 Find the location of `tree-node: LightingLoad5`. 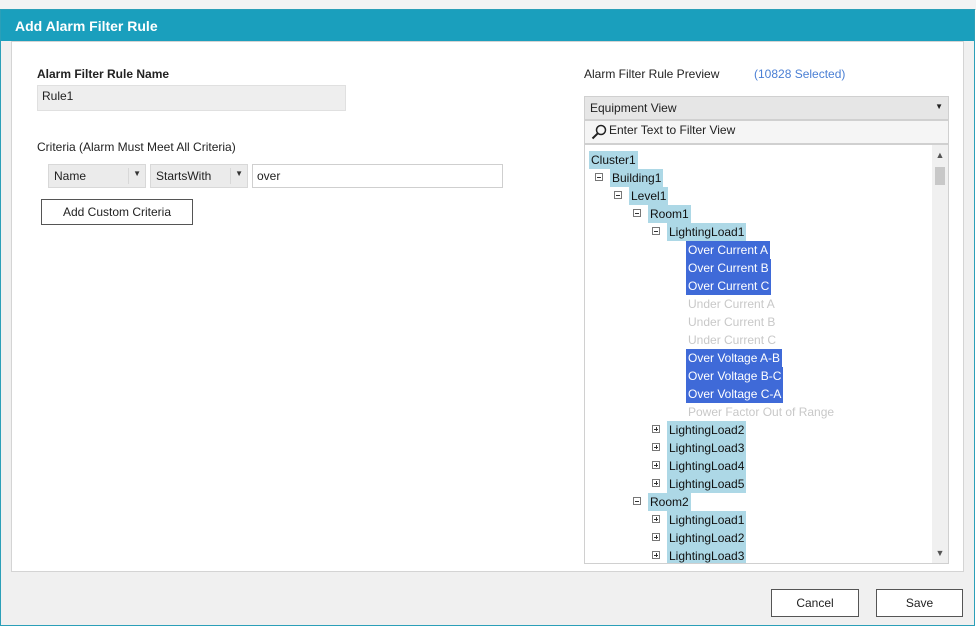

tree-node: LightingLoad5 is located at coordinates (757, 484).